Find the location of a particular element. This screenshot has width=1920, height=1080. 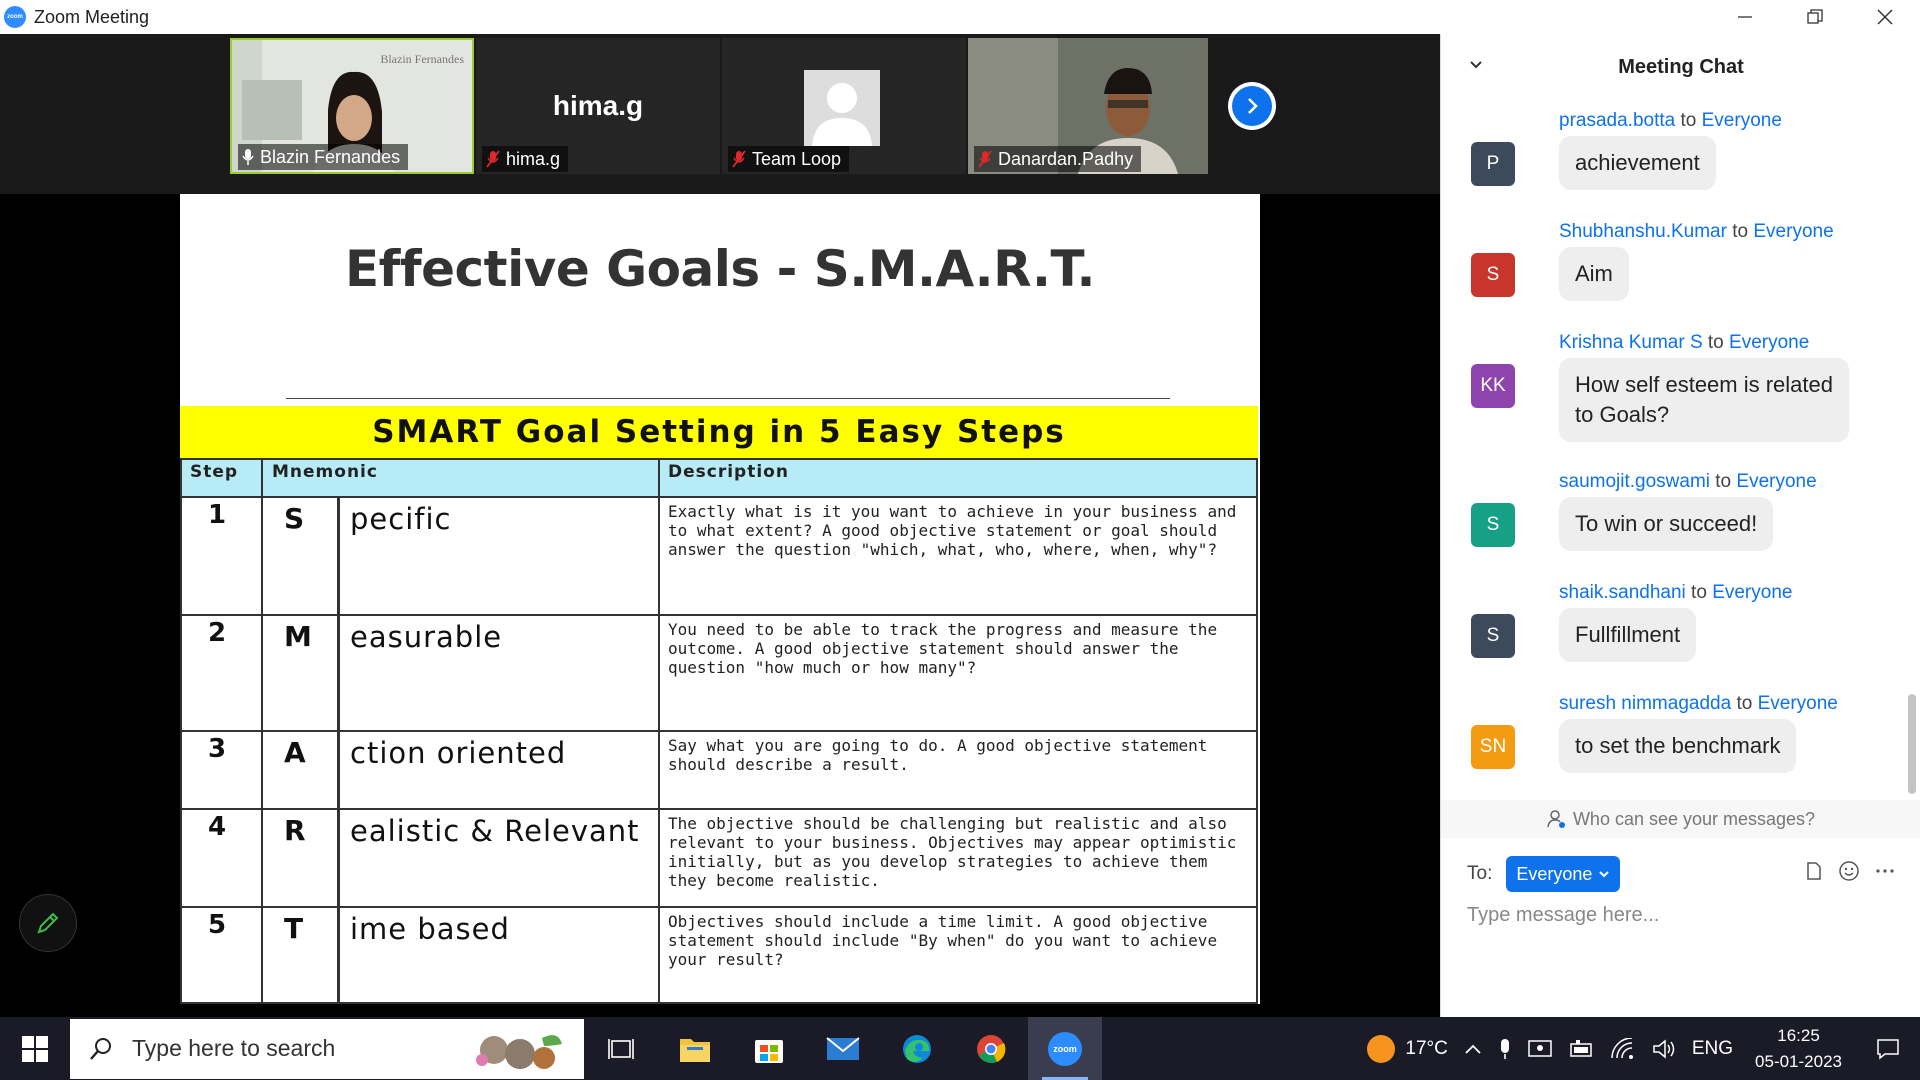

avatar: P is located at coordinates (1493, 164).